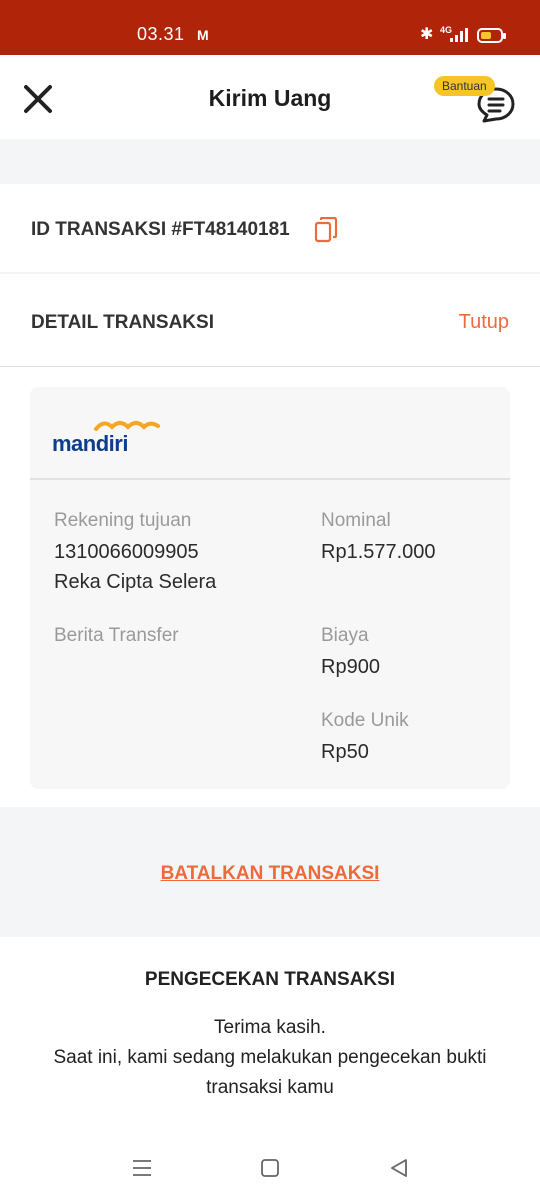  What do you see at coordinates (122, 322) in the screenshot?
I see `detail-title: DETAIL TRANSAKSI` at bounding box center [122, 322].